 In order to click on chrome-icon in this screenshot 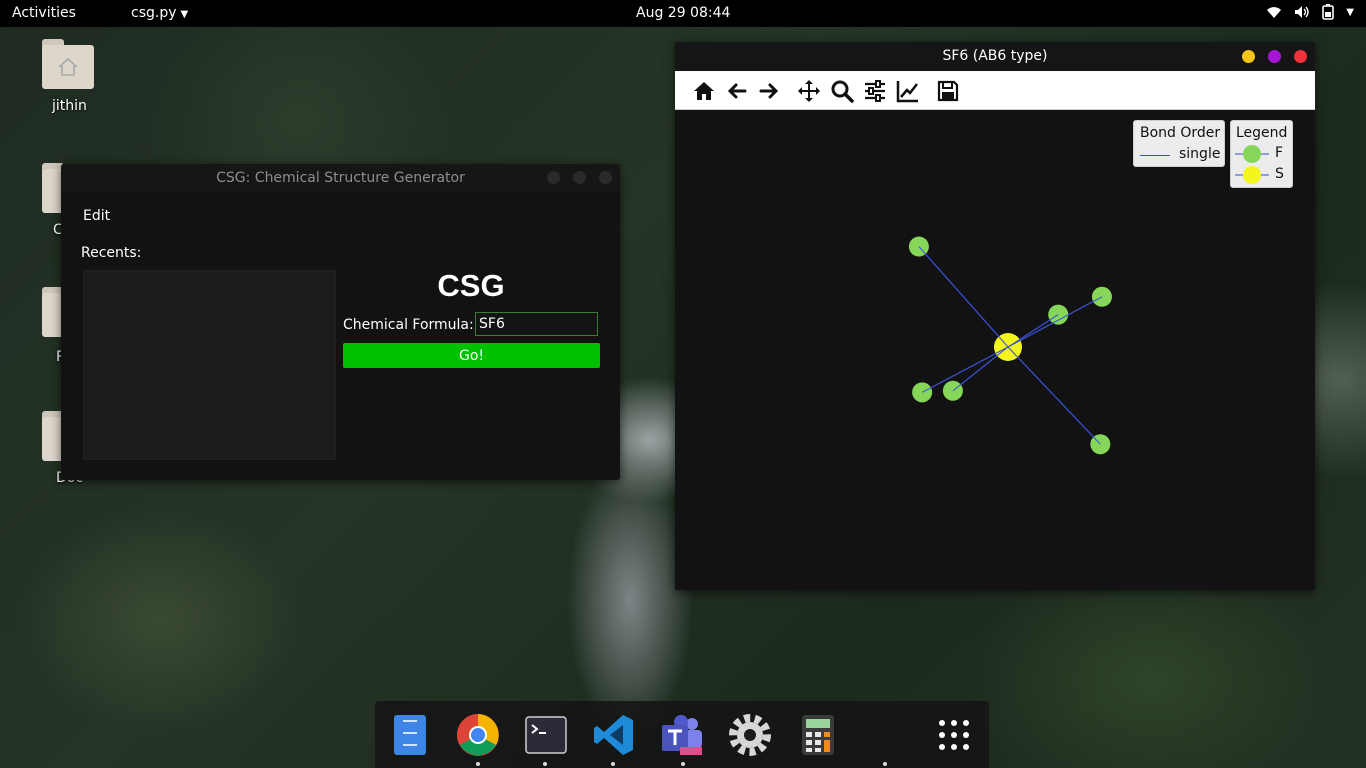, I will do `click(478, 735)`.